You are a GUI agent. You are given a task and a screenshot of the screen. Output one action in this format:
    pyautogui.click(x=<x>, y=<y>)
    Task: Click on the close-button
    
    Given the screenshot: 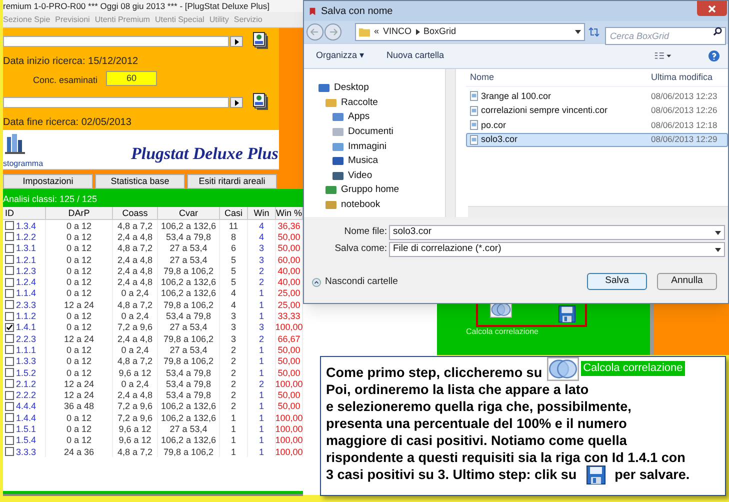 What is the action you would take?
    pyautogui.click(x=712, y=8)
    